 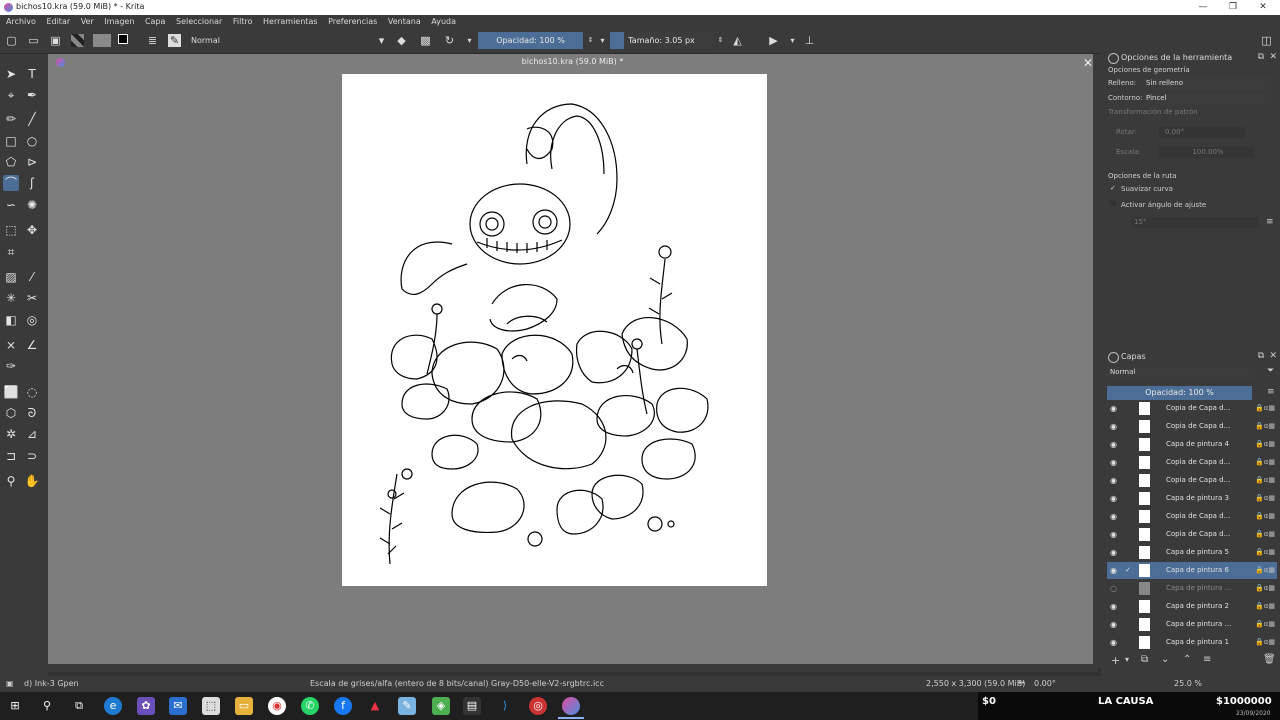 I want to click on color-picker-icon: ⁄, so click(x=32, y=277).